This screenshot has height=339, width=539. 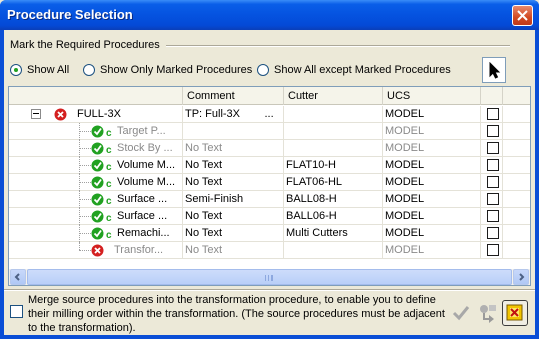 I want to click on column-header-cutter: Cutter, so click(x=333, y=96).